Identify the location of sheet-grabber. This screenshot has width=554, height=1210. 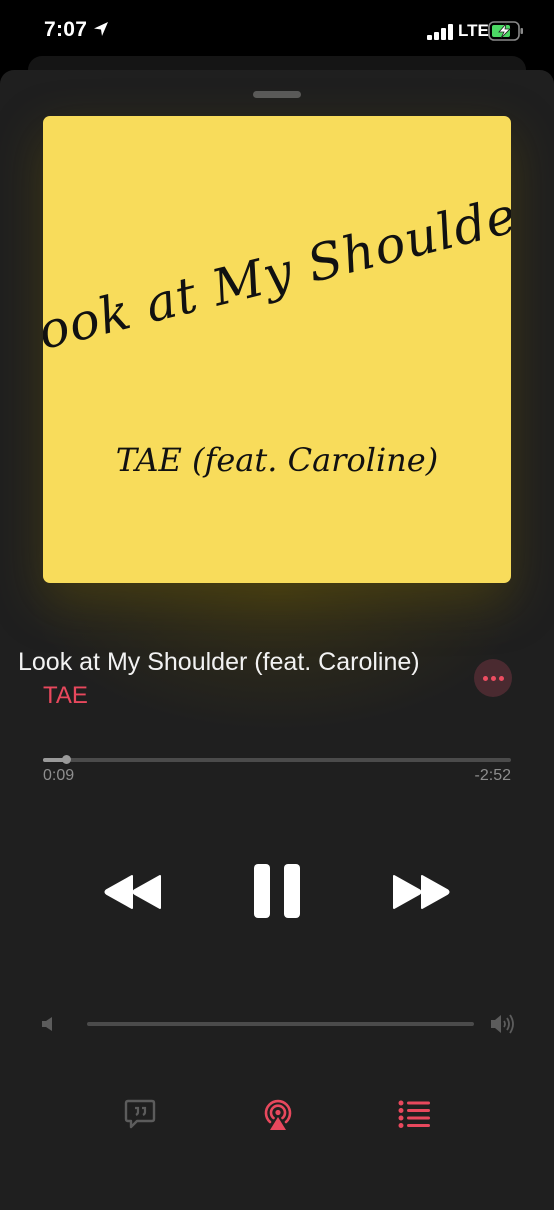
(277, 94).